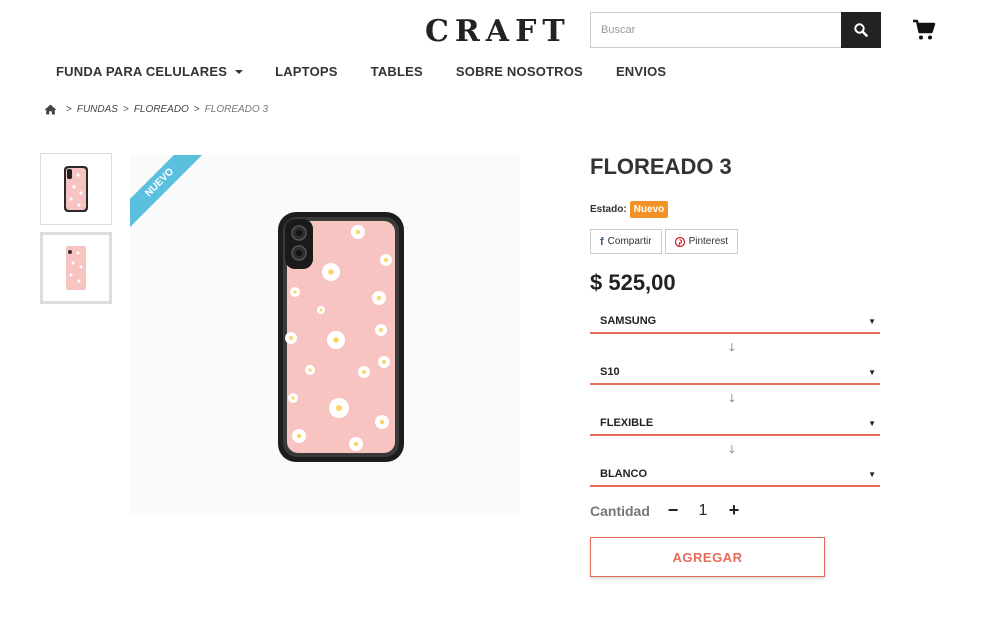 This screenshot has width=1000, height=625. What do you see at coordinates (715, 30) in the screenshot?
I see `search-input` at bounding box center [715, 30].